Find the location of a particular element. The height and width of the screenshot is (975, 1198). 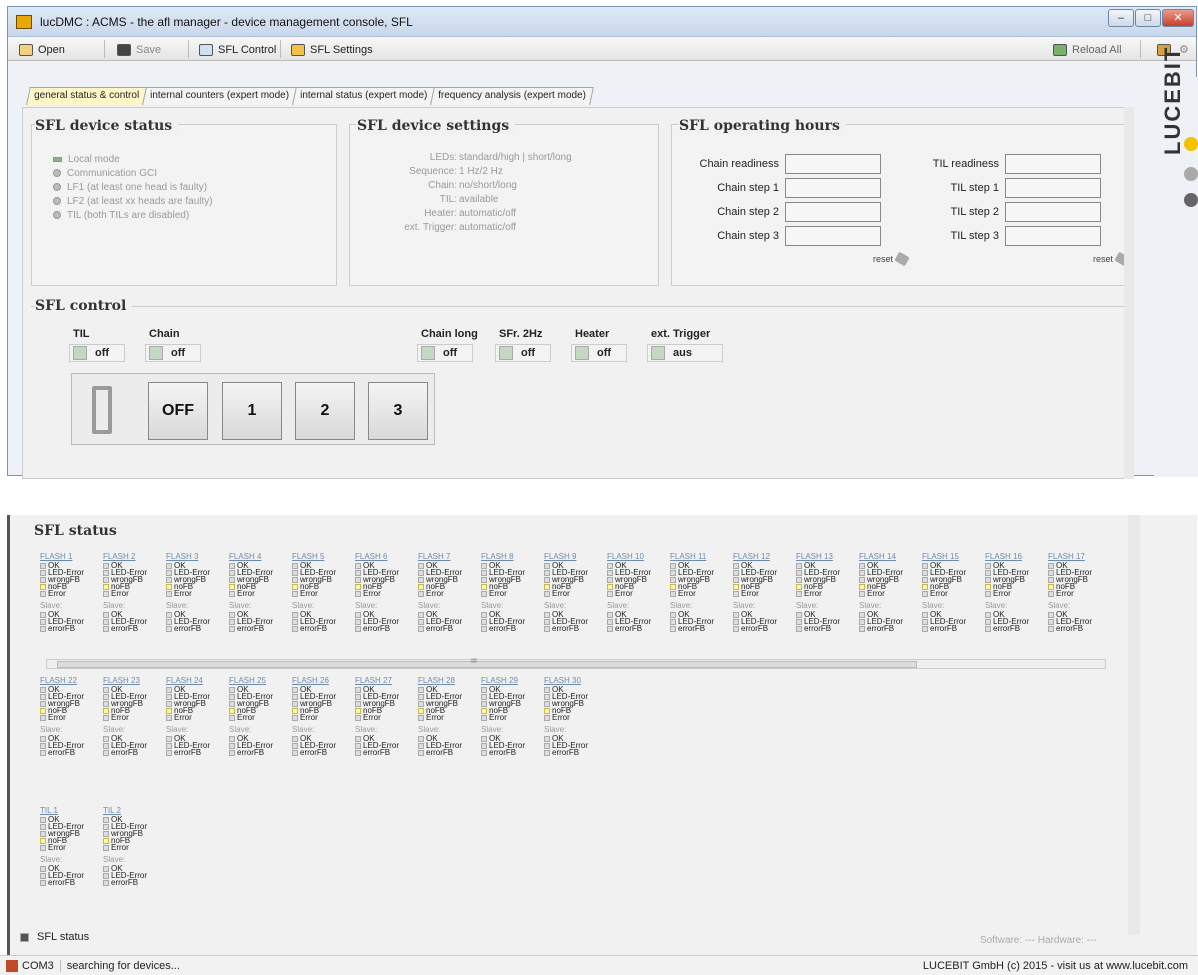

til-toggle: off is located at coordinates (97, 353).